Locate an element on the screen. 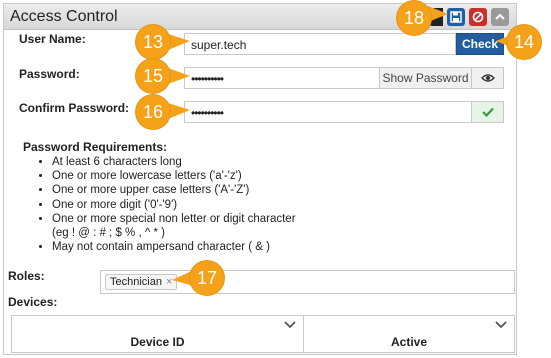 The width and height of the screenshot is (551, 358). header-extra-button is located at coordinates (436, 17).